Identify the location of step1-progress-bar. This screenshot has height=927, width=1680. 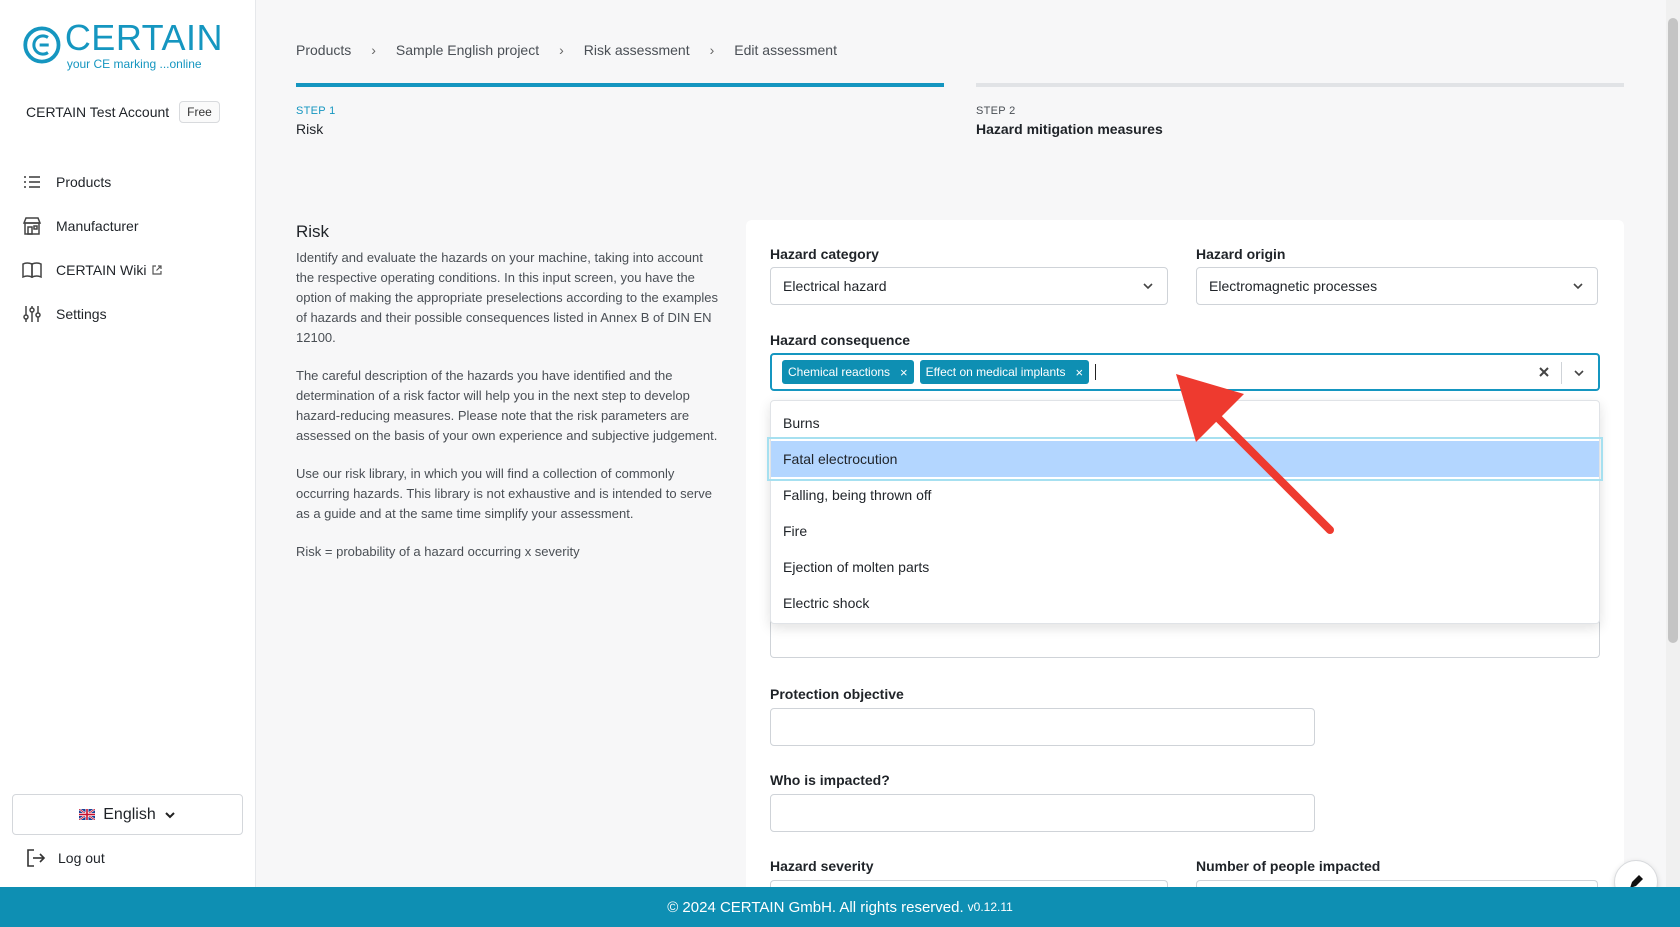
(620, 85).